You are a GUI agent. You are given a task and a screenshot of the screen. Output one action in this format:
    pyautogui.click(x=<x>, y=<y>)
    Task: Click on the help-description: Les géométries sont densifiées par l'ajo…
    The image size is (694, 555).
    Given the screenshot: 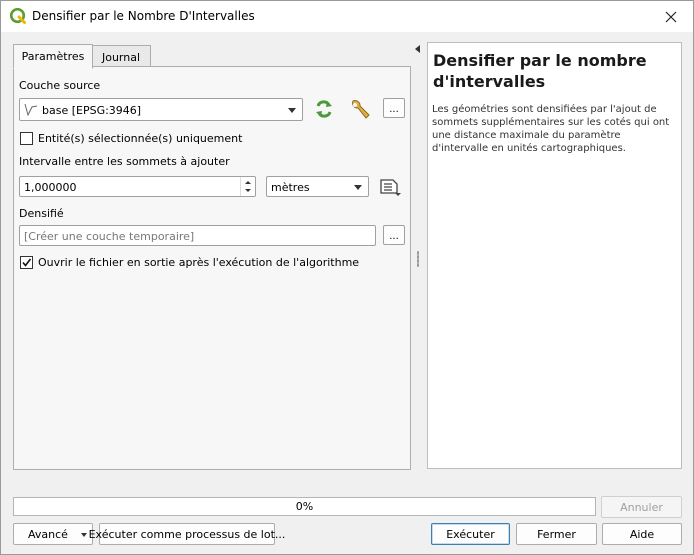 What is the action you would take?
    pyautogui.click(x=551, y=129)
    